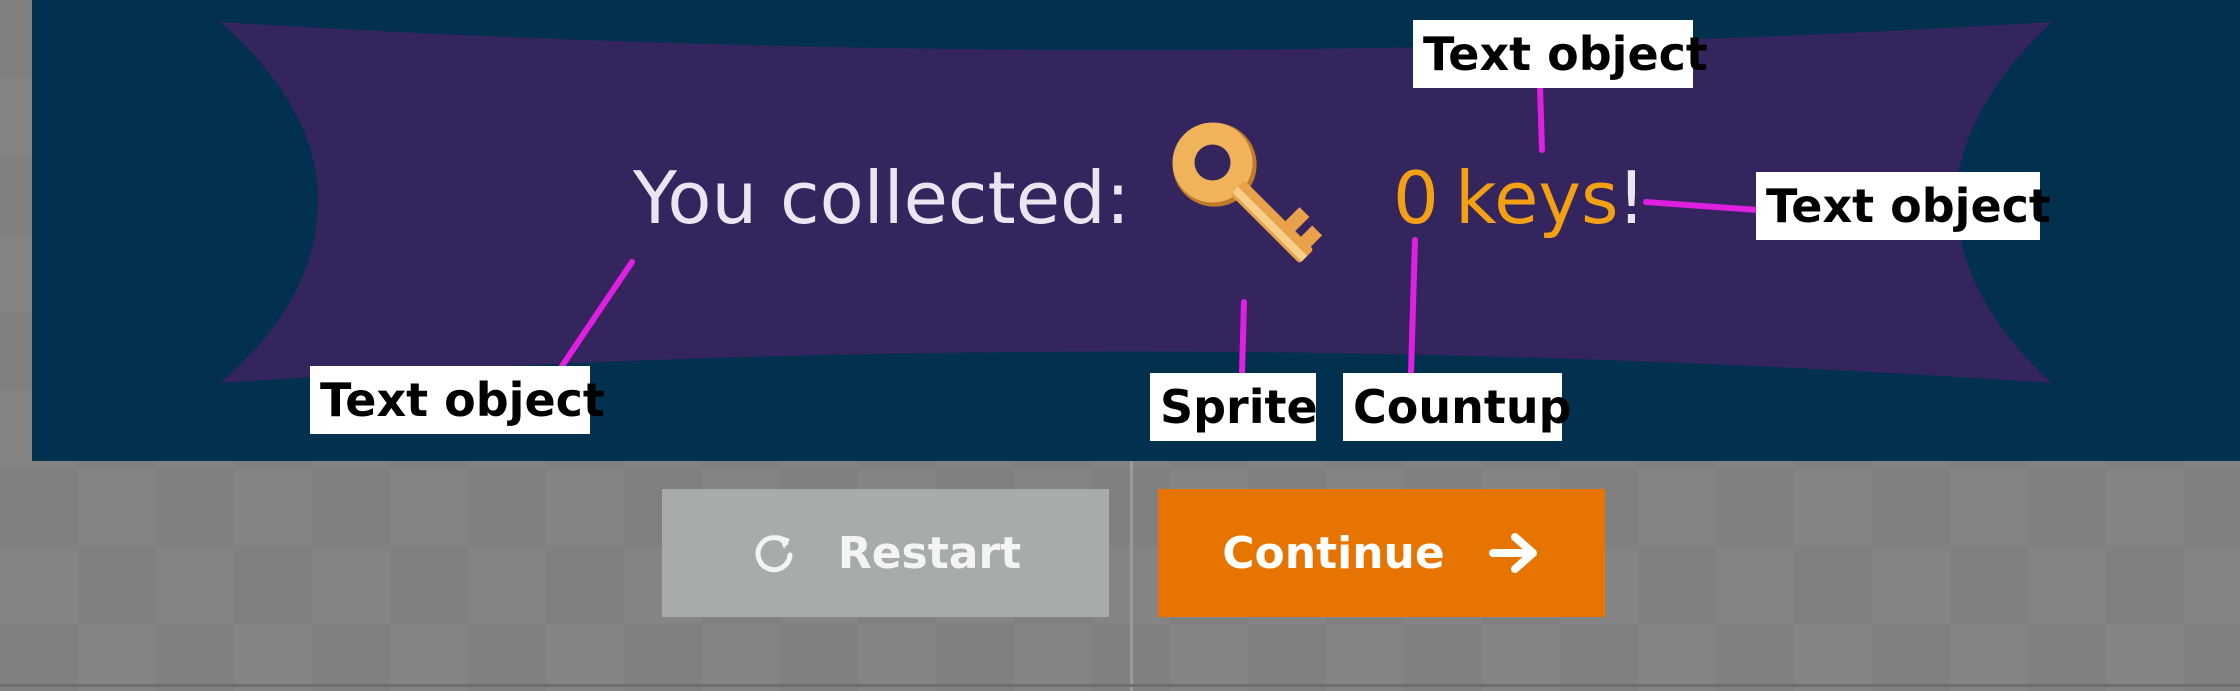 Image resolution: width=2240 pixels, height=691 pixels. I want to click on bottom-edge-line, so click(1120, 685).